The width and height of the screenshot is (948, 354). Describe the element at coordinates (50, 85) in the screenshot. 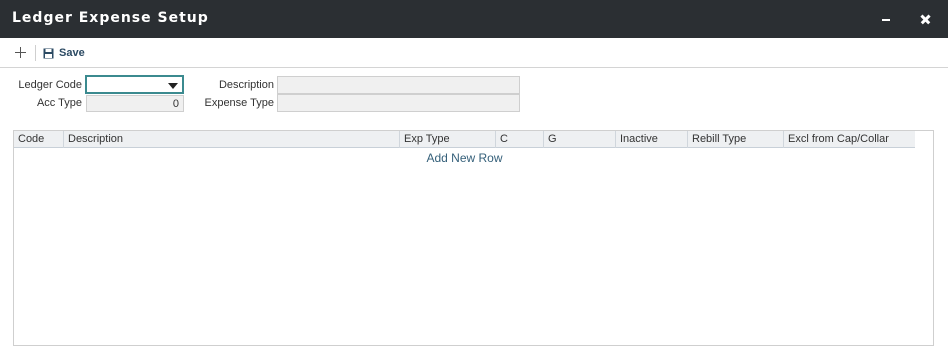

I see `ledger-code-label: Ledger Code` at that location.